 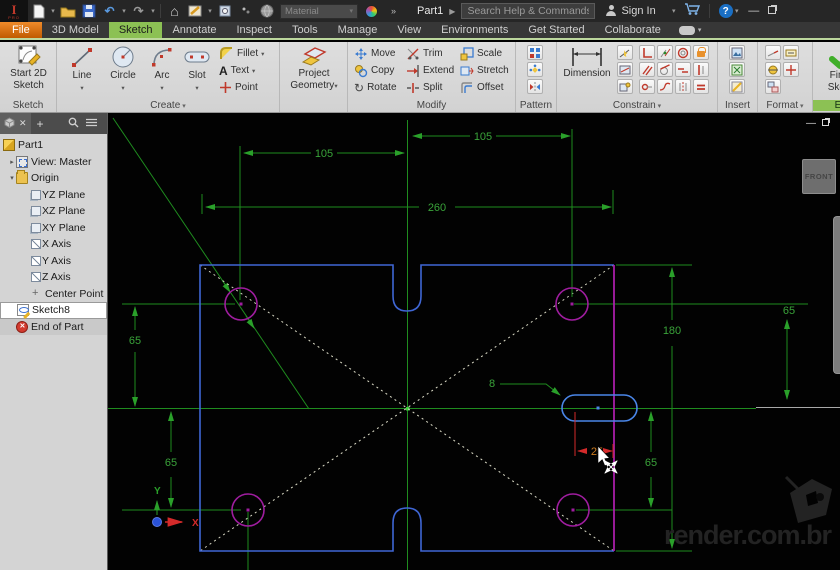 I want to click on dimension-25-selected: 25, so click(x=594, y=435).